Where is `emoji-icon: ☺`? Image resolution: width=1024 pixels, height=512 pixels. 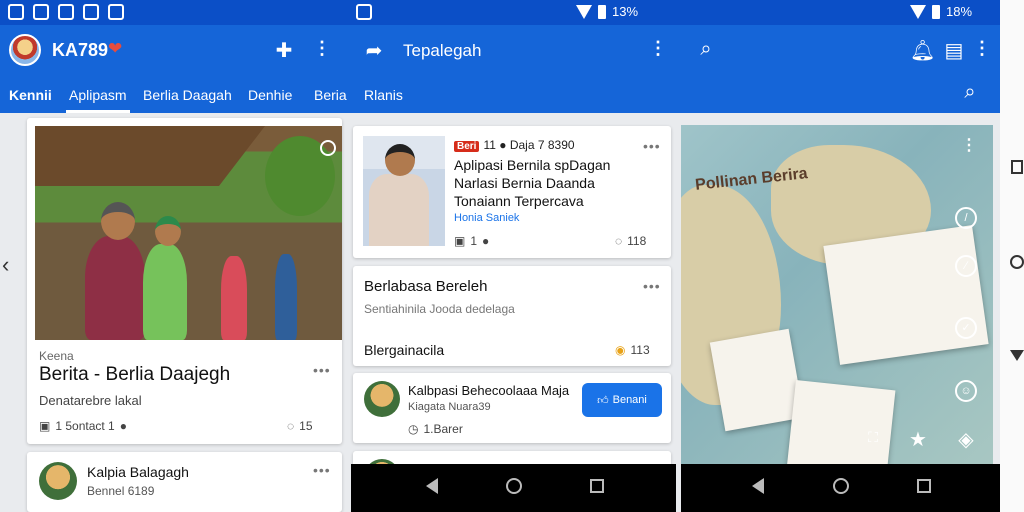
emoji-icon: ☺ is located at coordinates (966, 391).